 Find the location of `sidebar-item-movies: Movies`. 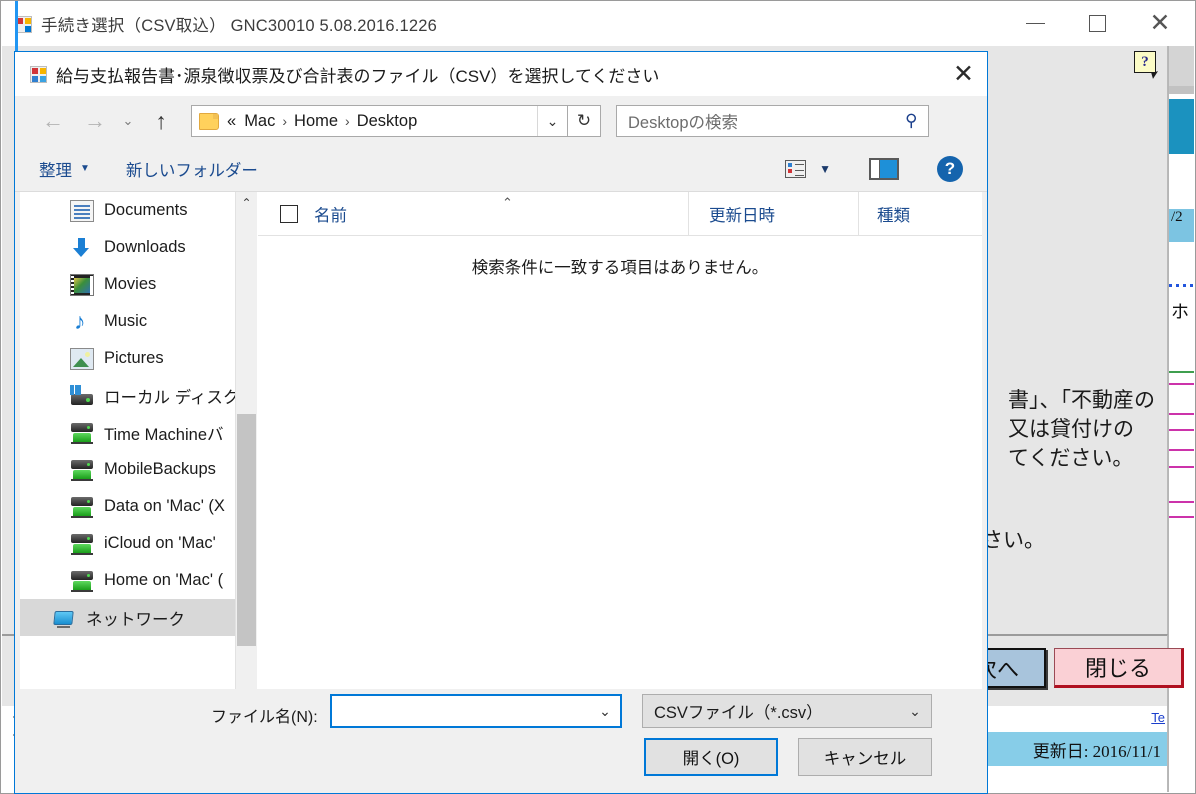

sidebar-item-movies: Movies is located at coordinates (127, 284).